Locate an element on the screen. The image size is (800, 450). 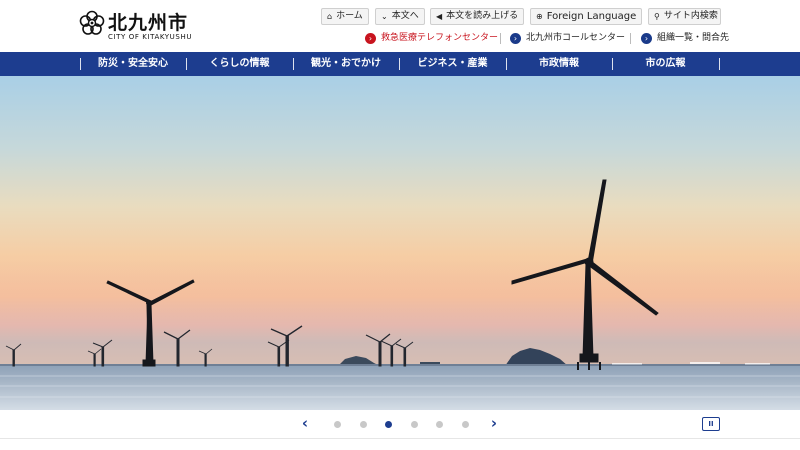
emergency-telephone-link: › 救急医療テレフォンセンター is located at coordinates (431, 38).